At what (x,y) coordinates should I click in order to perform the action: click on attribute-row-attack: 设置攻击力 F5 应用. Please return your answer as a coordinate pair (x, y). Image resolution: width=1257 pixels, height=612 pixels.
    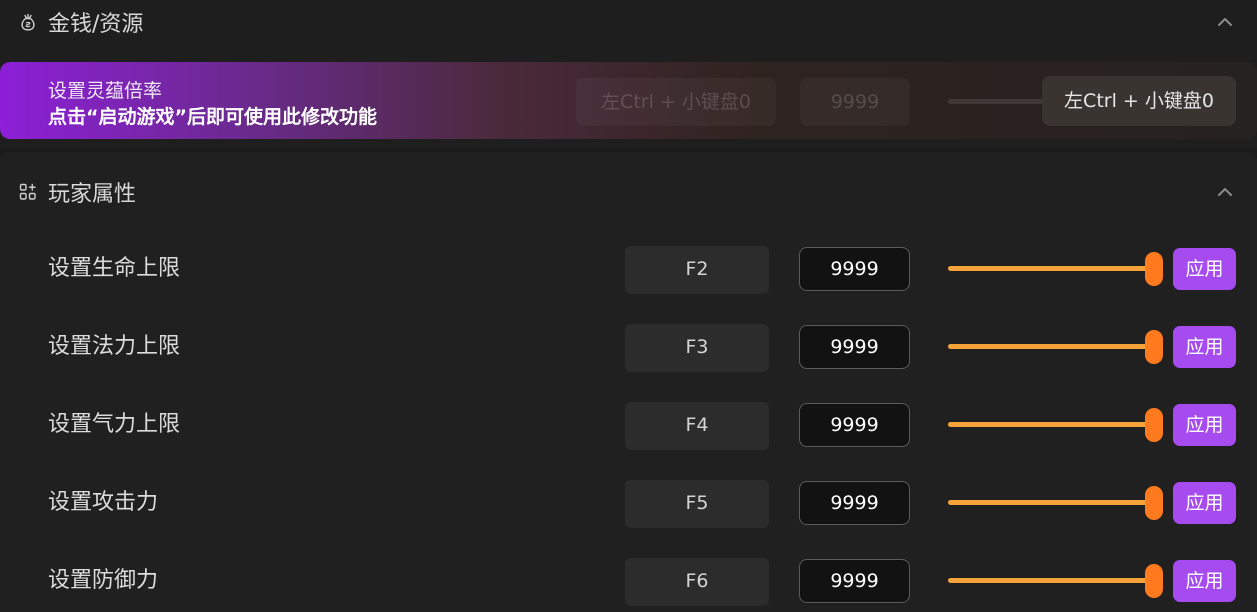
    Looking at the image, I should click on (628, 503).